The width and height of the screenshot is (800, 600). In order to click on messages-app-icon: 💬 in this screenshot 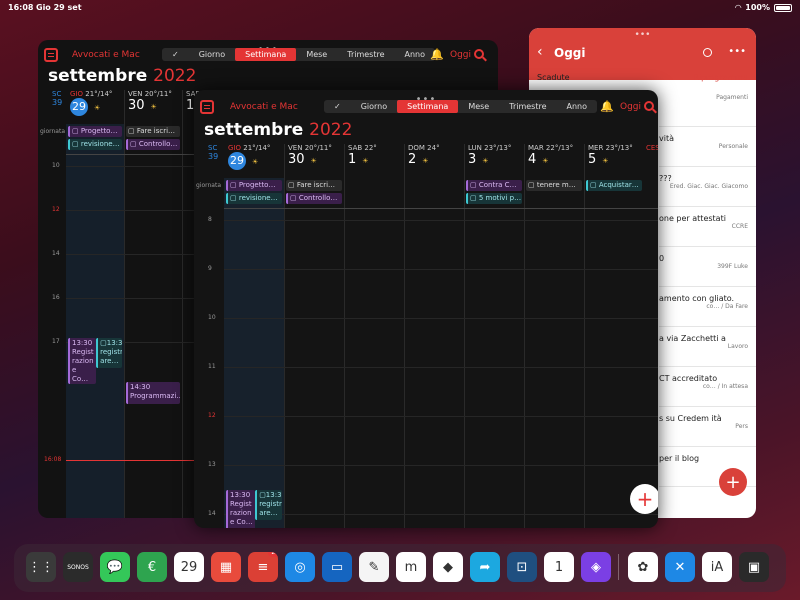, I will do `click(115, 567)`.